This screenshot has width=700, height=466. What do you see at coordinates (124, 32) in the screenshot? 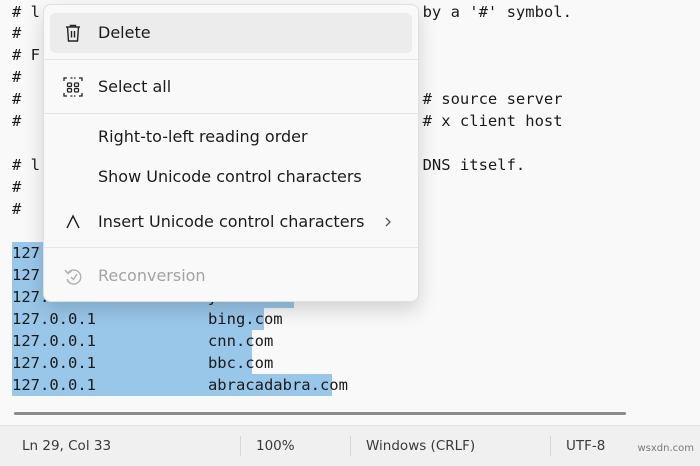
I see `delete-label: Delete` at bounding box center [124, 32].